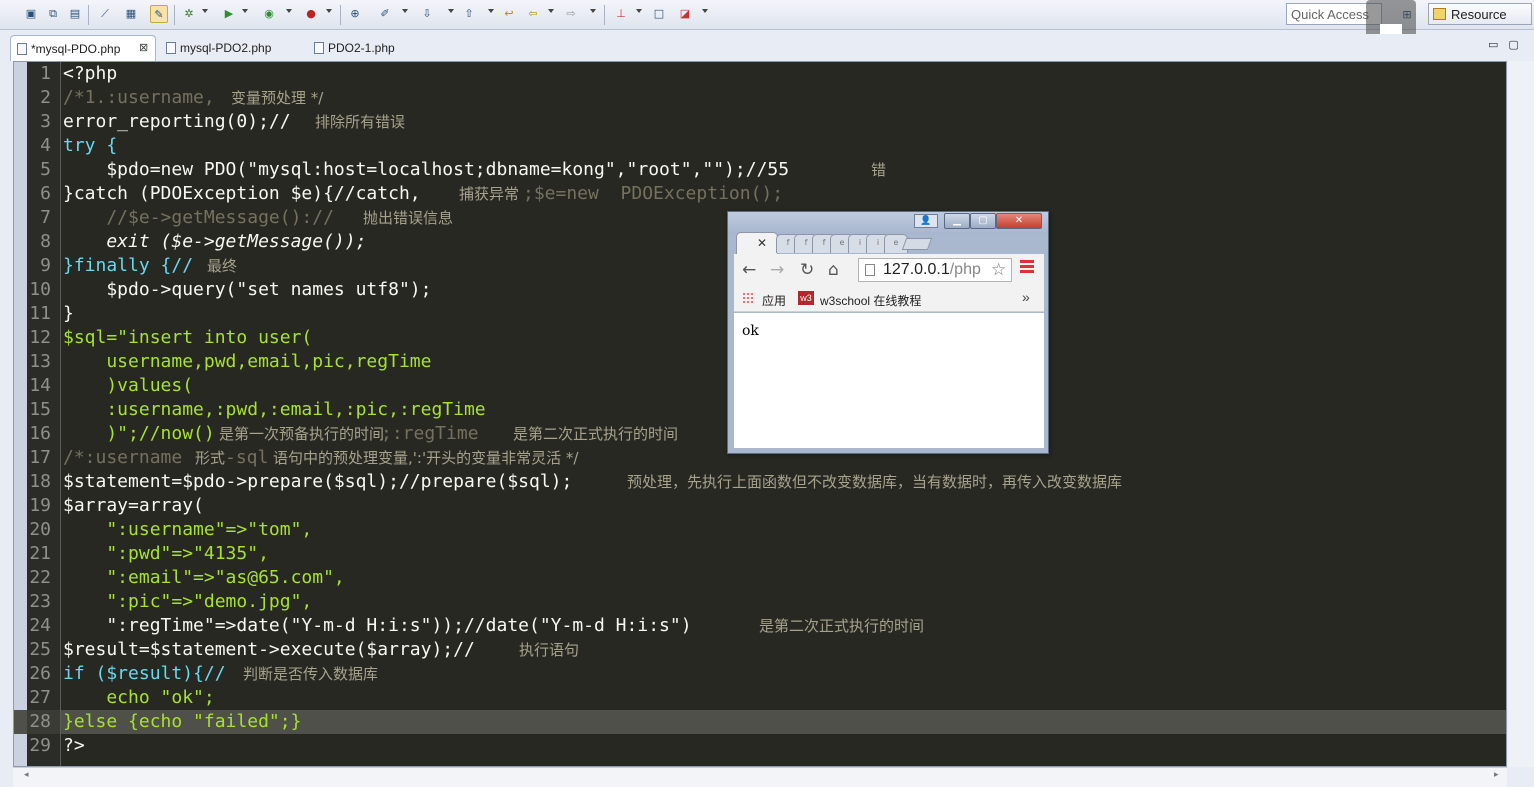  I want to click on browser-tab-active: ✕, so click(757, 243).